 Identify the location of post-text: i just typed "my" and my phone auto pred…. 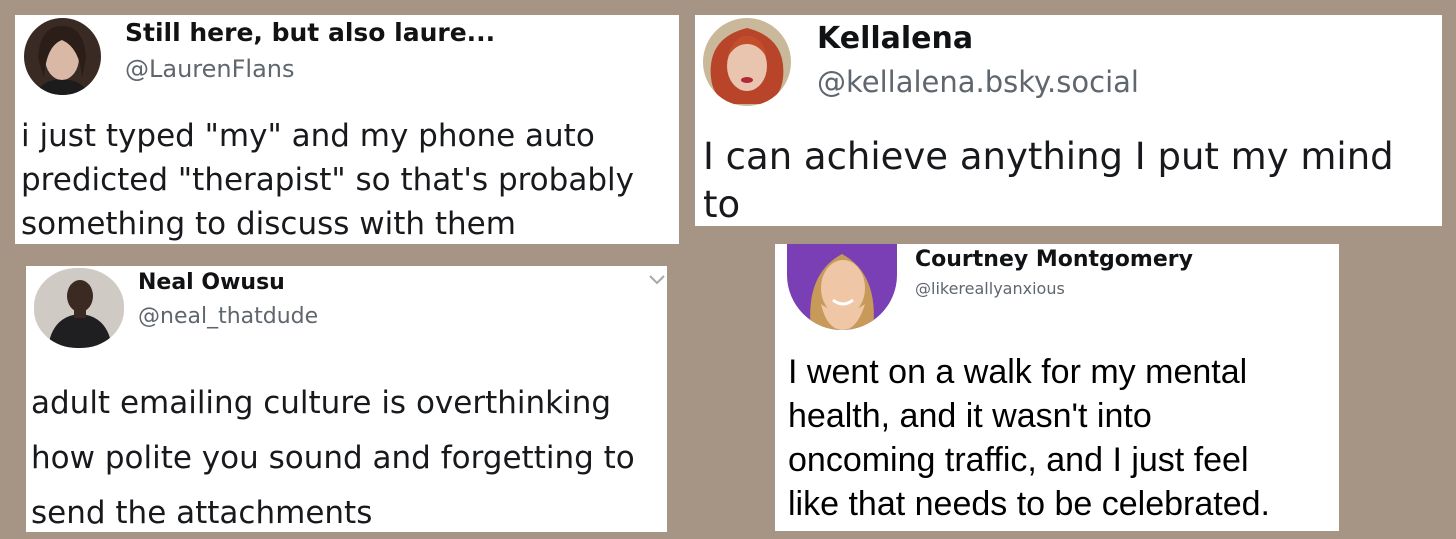
(327, 180).